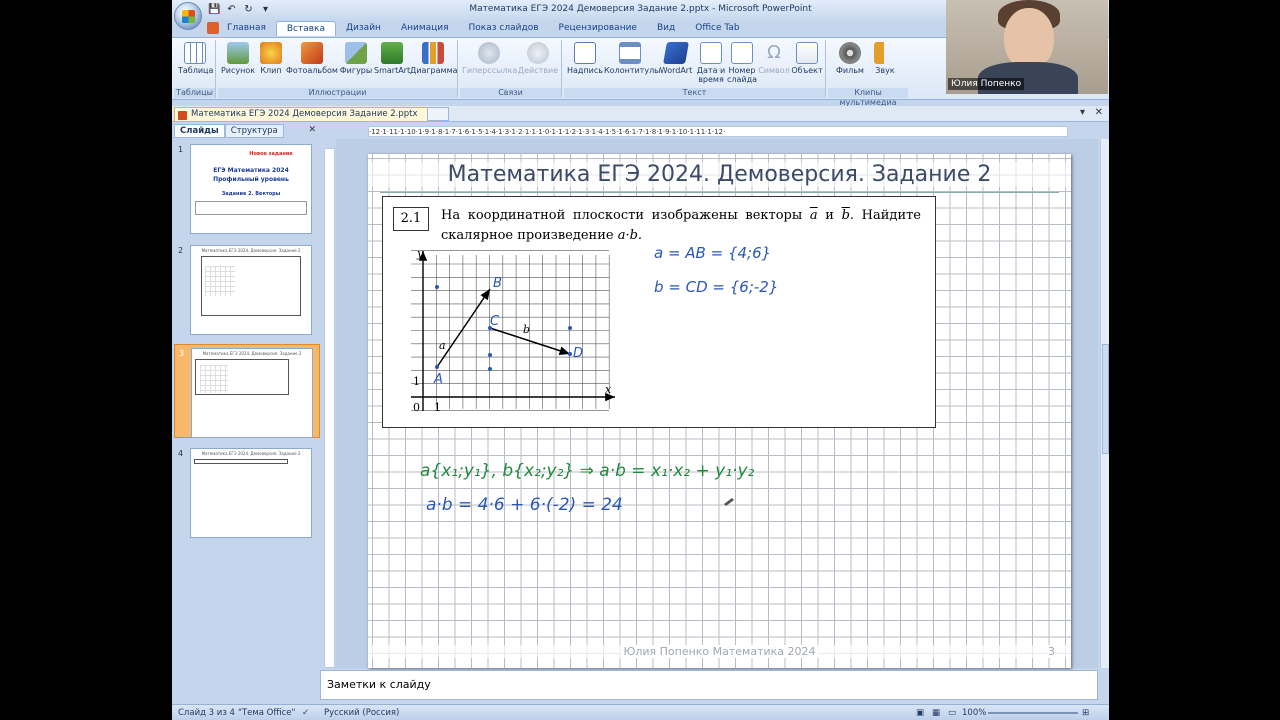 This screenshot has width=1280, height=720. I want to click on tab-view: Вид, so click(666, 28).